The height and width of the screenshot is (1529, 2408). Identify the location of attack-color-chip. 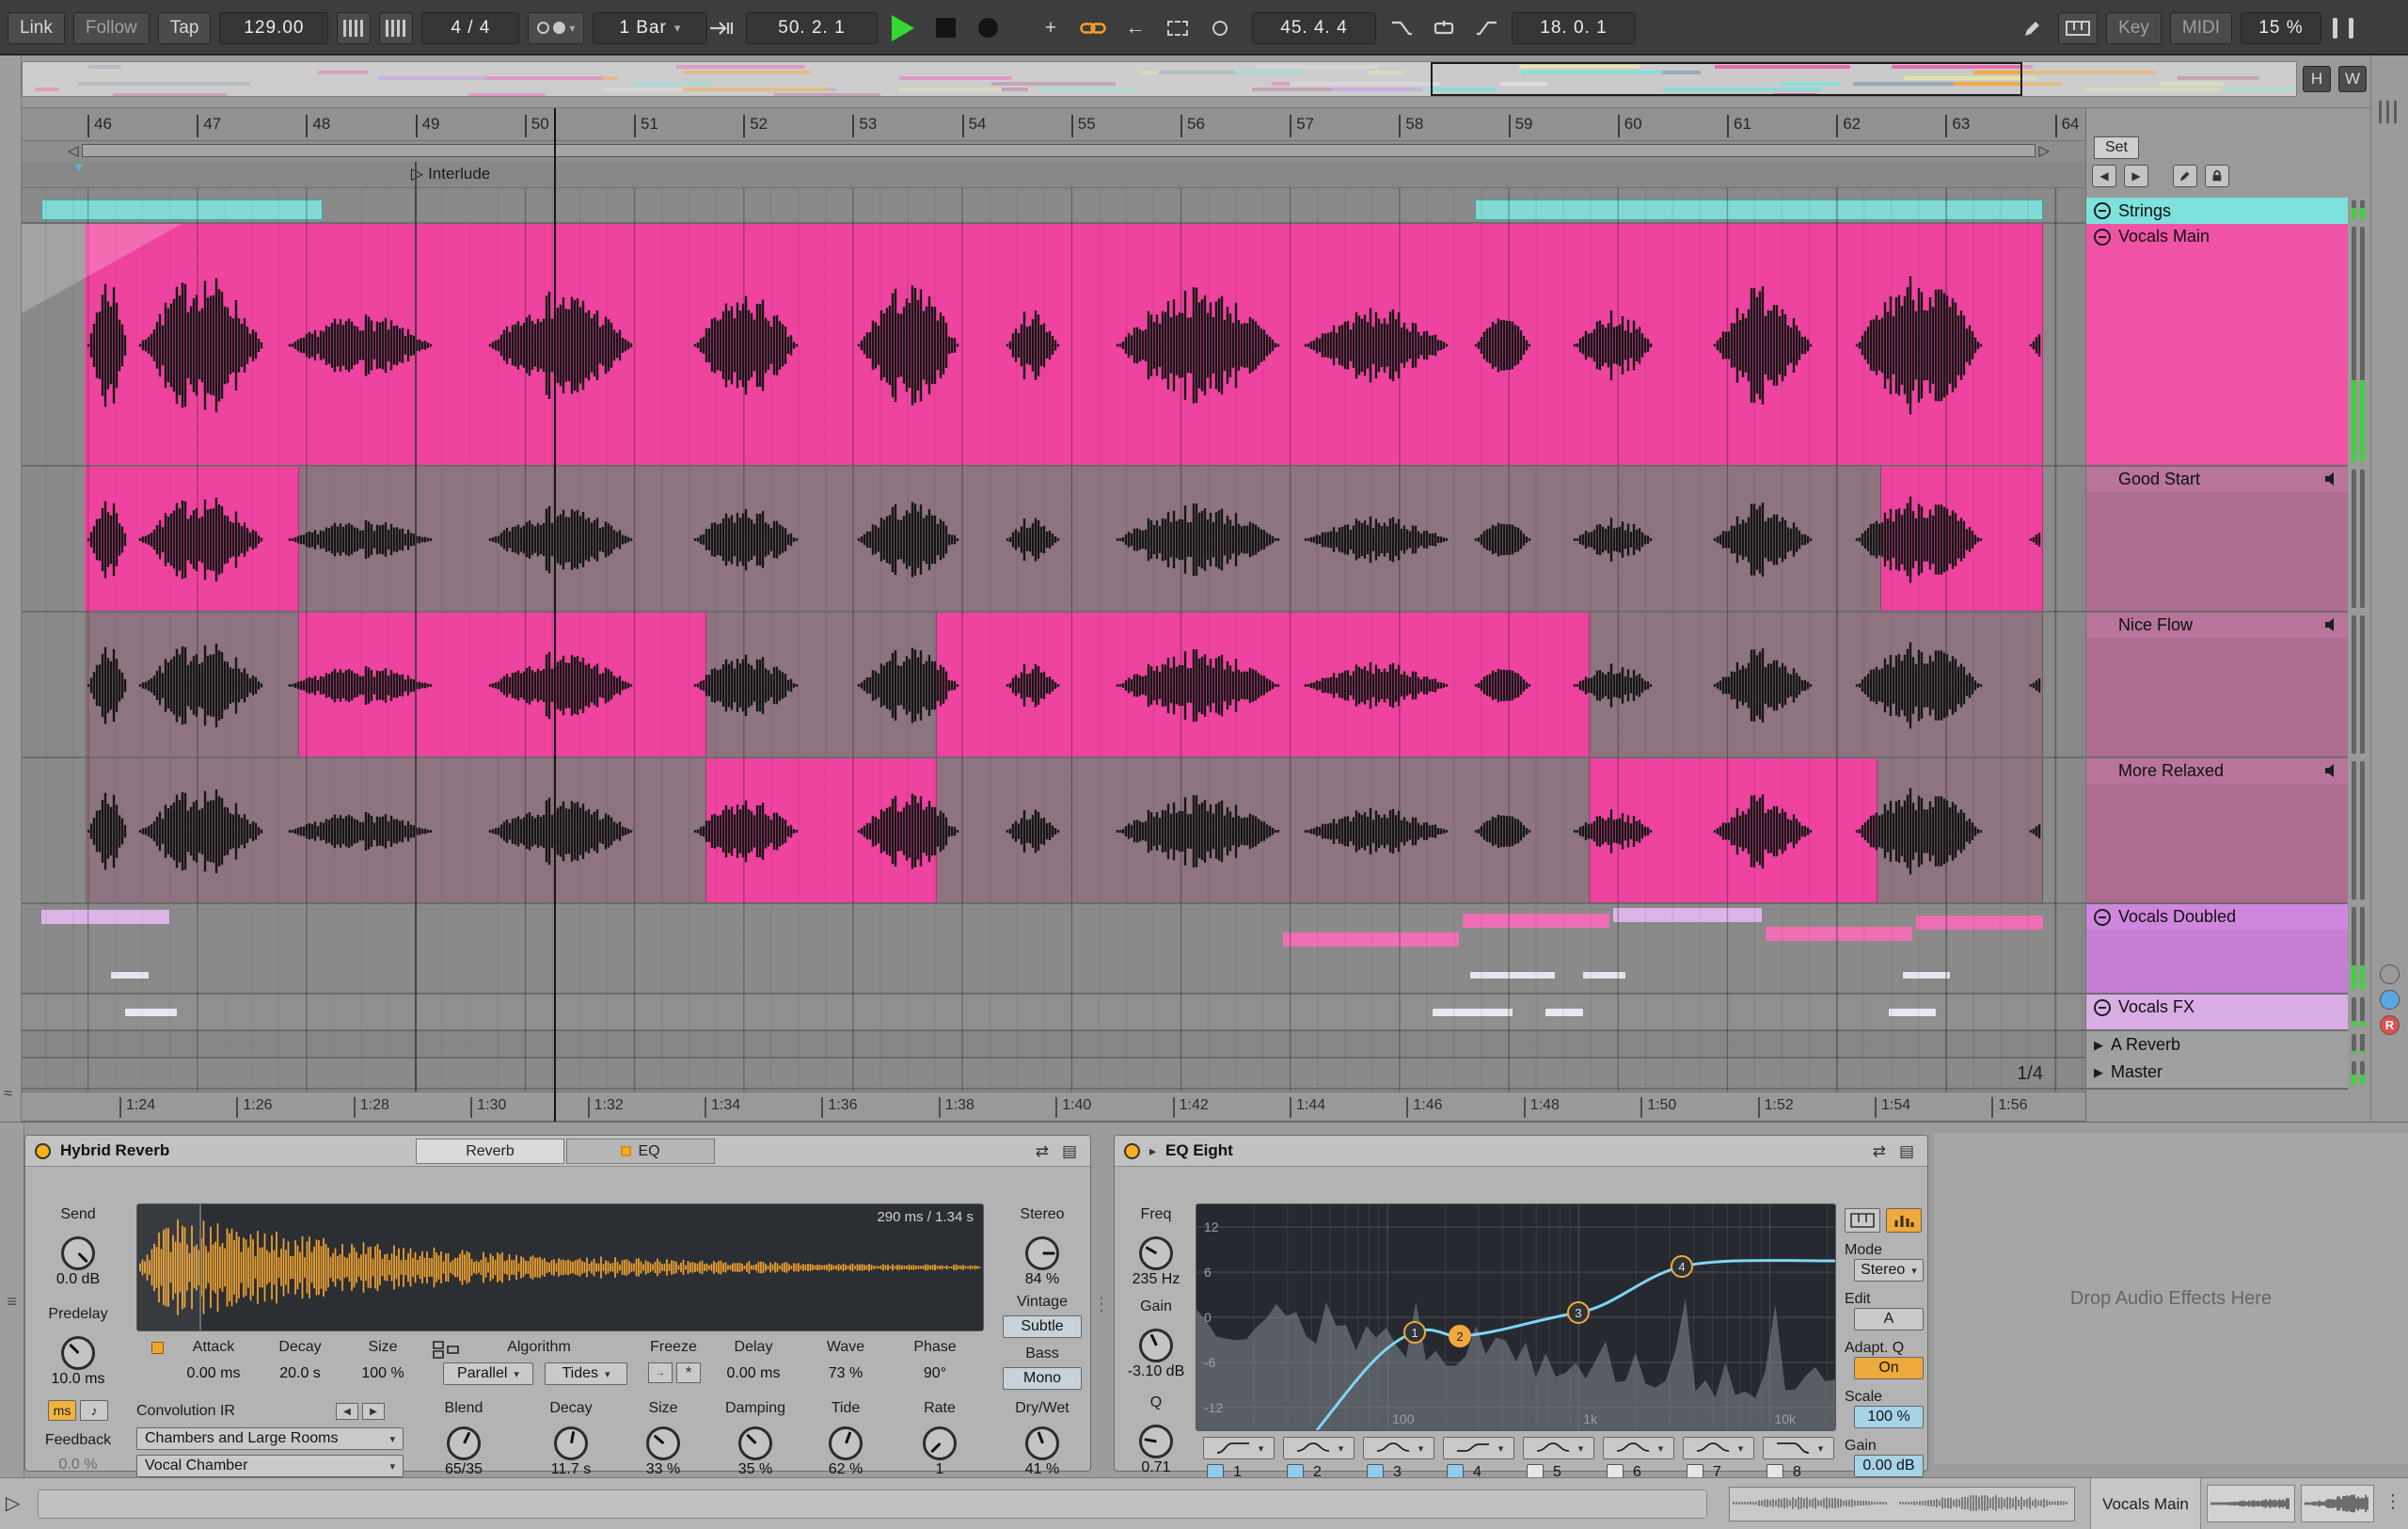
(158, 1348).